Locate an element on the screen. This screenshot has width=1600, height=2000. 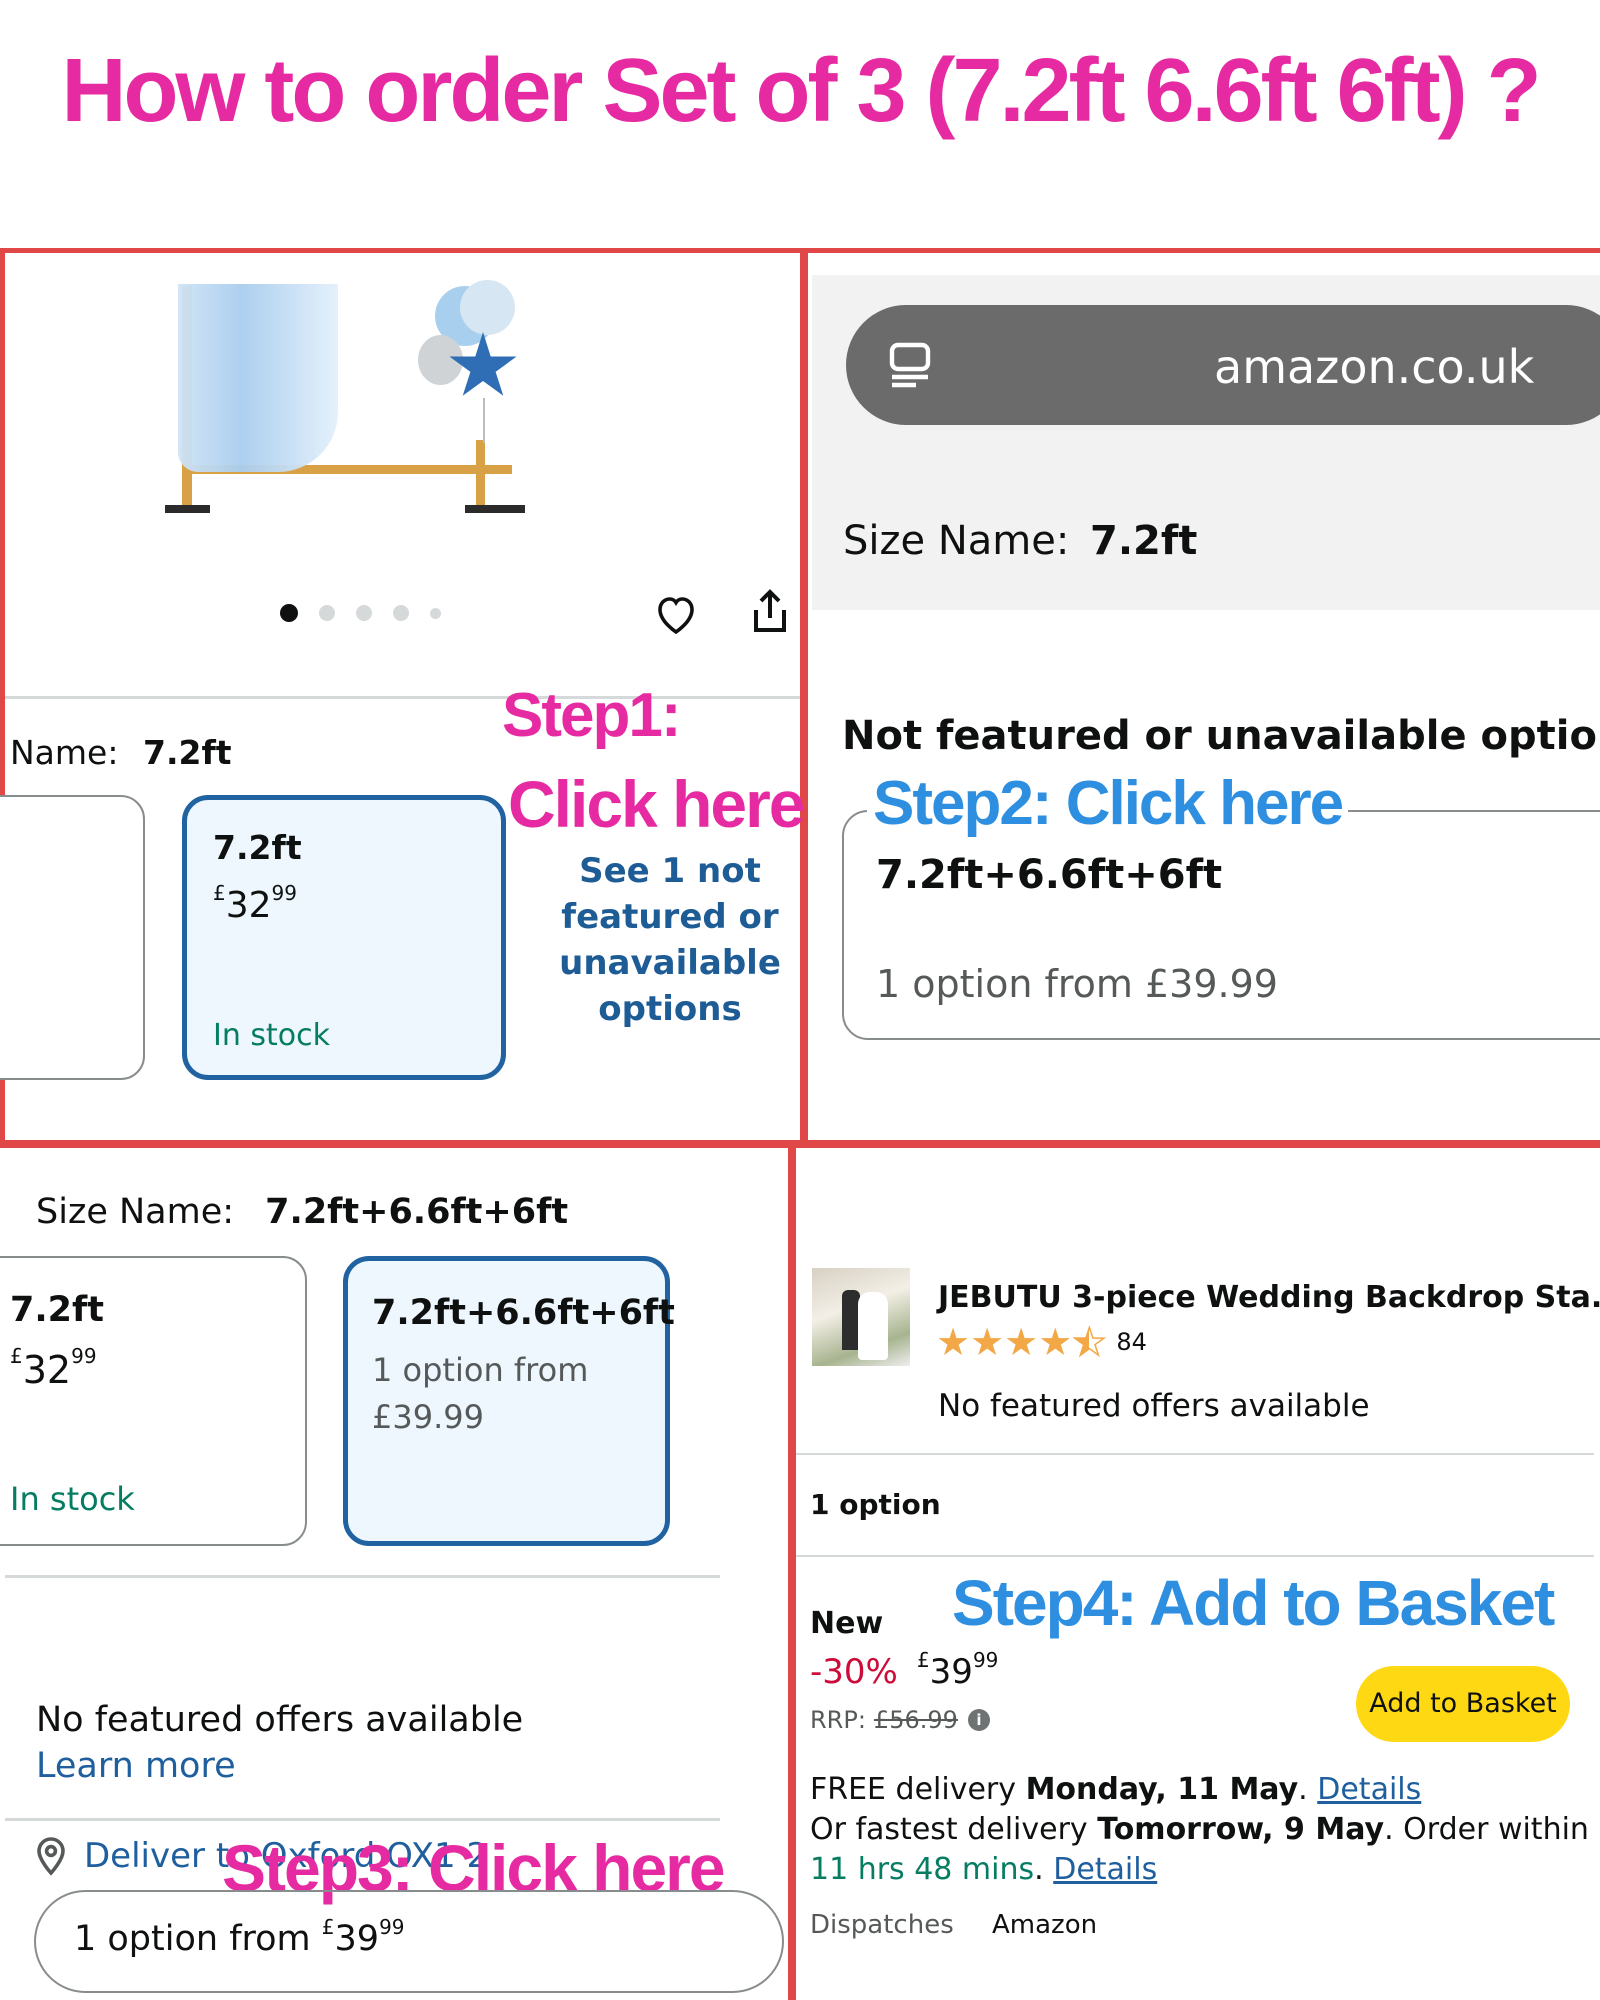
size-name-row: Size Name: 7.2ft is located at coordinates (1020, 541).